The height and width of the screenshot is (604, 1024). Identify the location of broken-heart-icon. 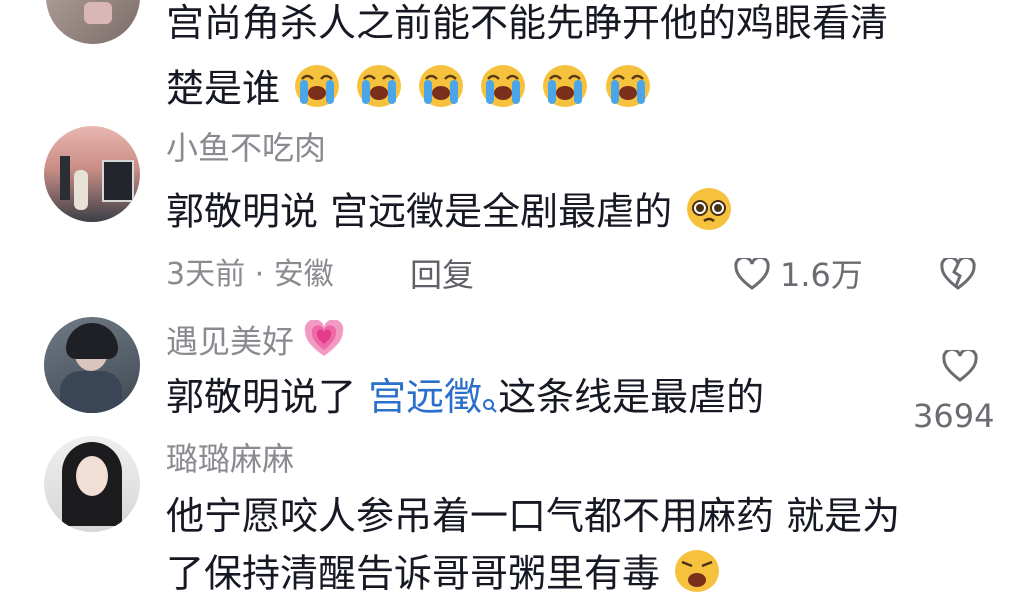
(958, 272).